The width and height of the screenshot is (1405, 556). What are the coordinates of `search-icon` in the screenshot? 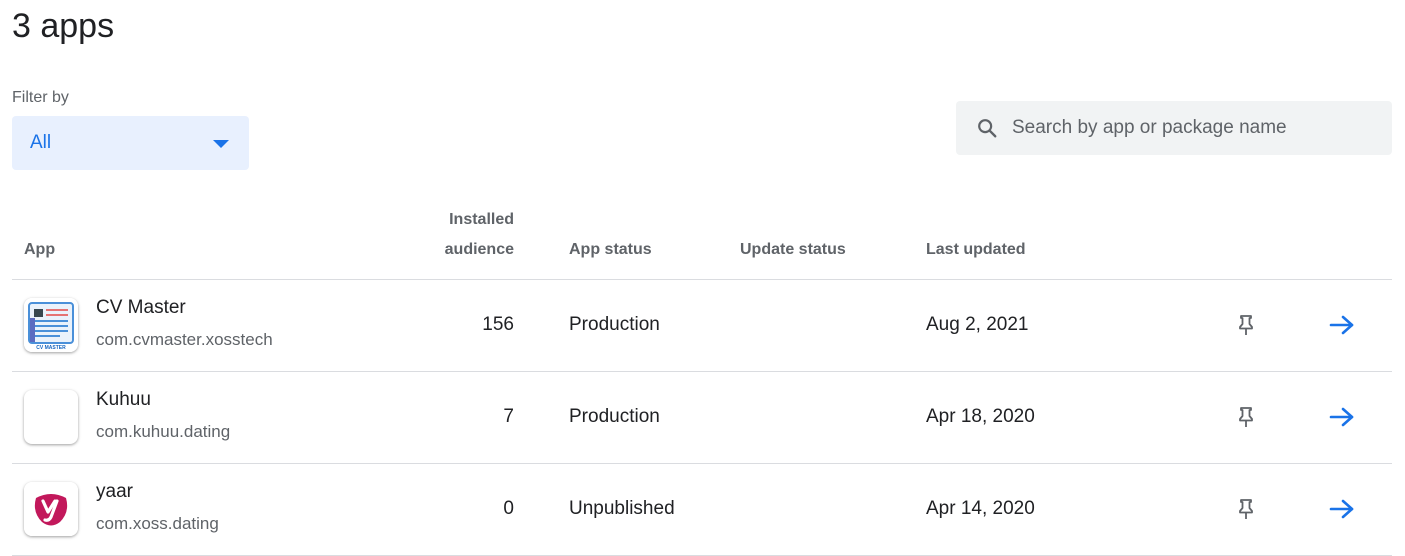 It's located at (987, 128).